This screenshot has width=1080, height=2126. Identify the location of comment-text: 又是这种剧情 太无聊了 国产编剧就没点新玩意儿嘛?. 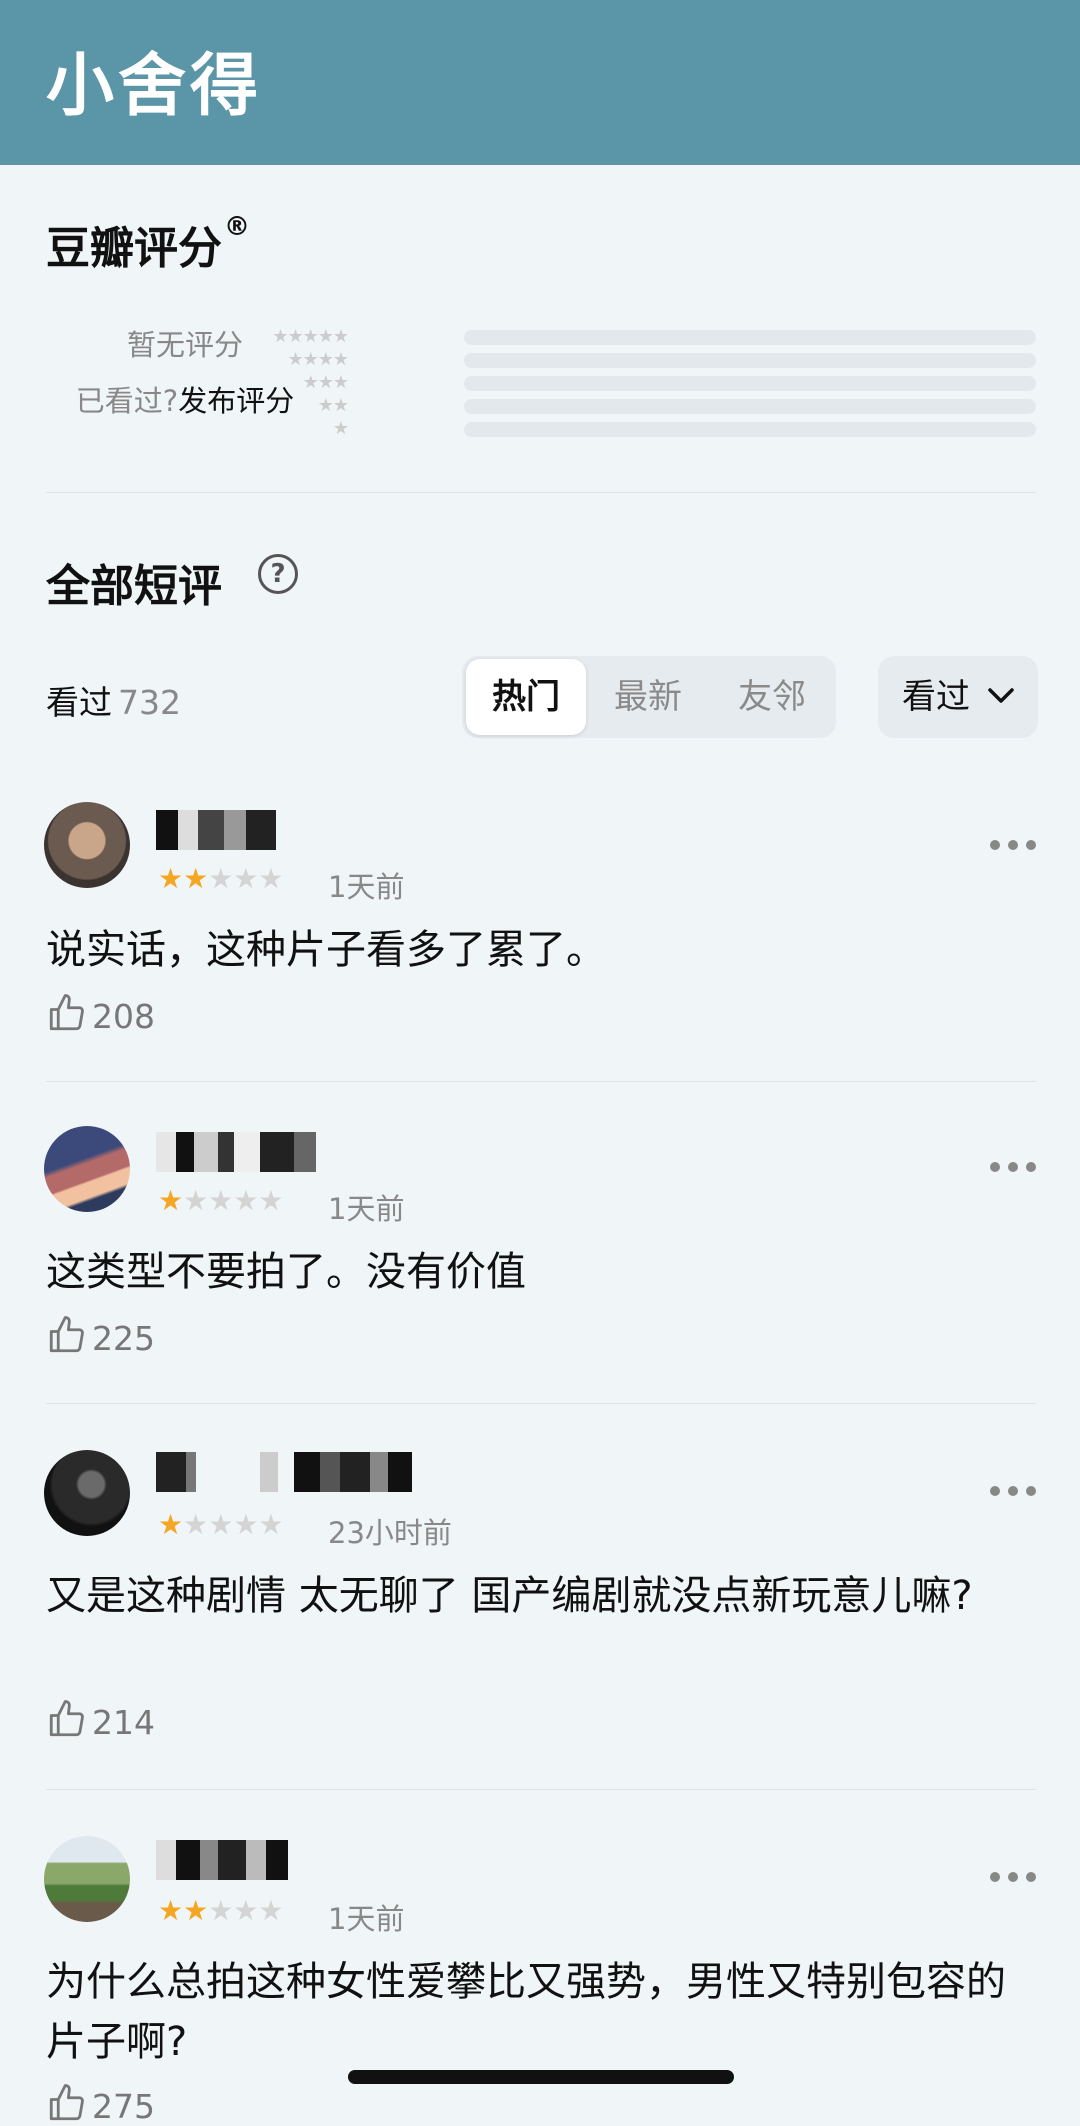
(509, 1596).